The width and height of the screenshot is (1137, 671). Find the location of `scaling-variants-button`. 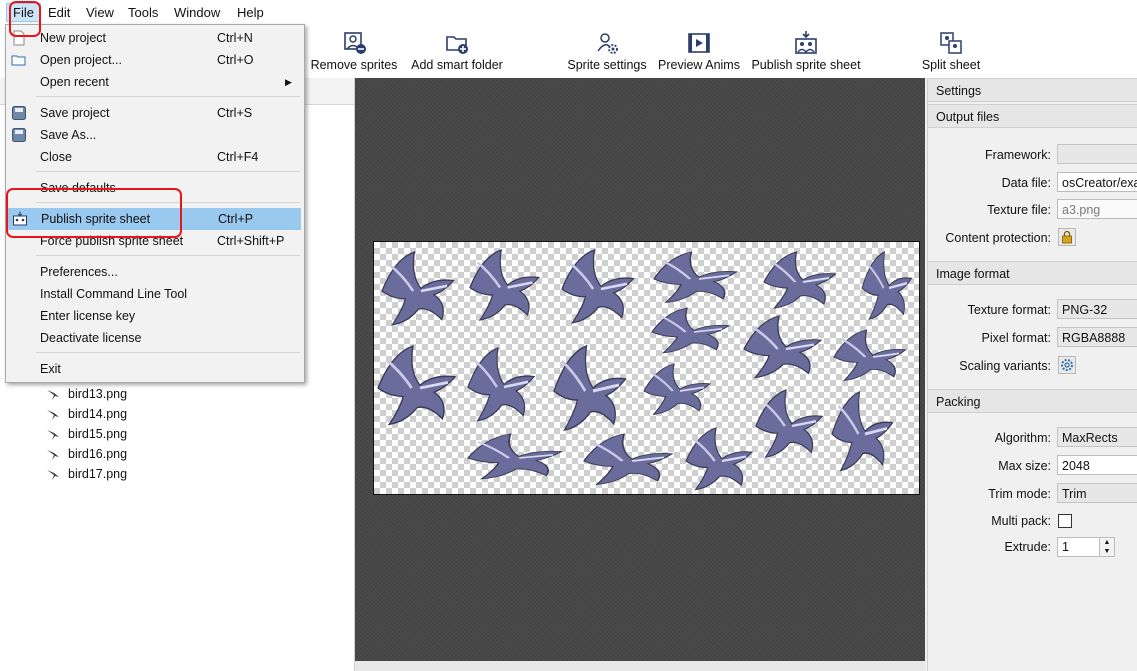

scaling-variants-button is located at coordinates (1067, 365).